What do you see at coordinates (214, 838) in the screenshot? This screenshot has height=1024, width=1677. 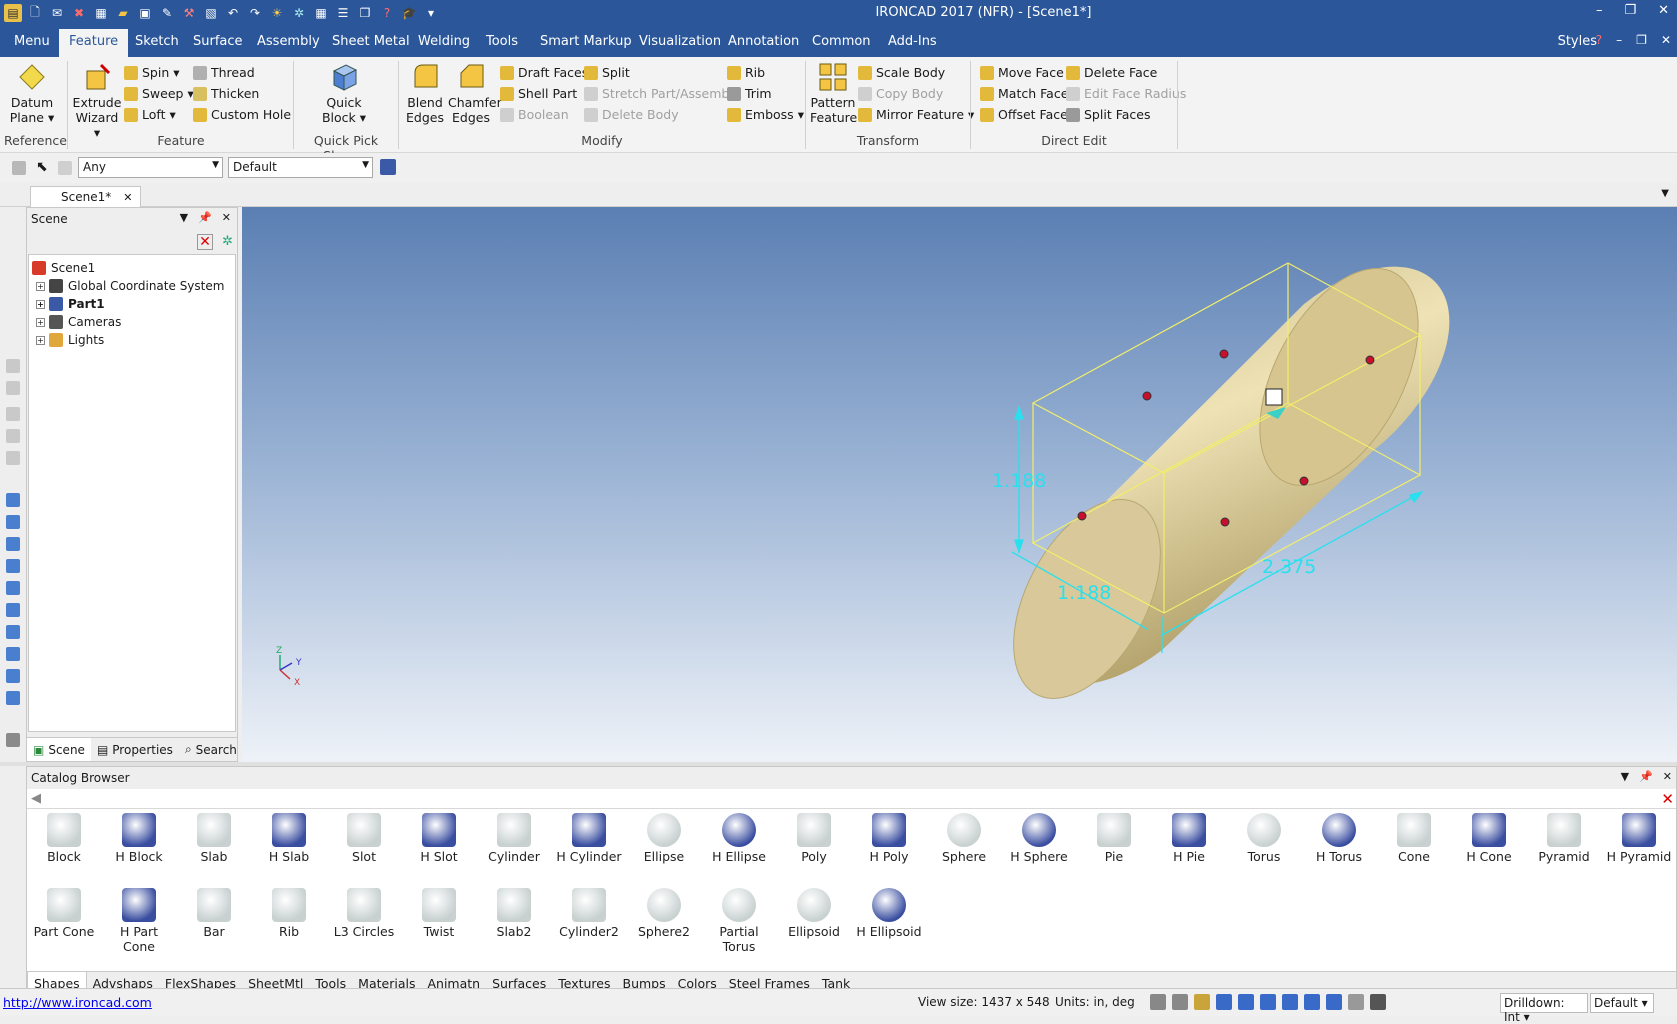 I see `catalog-item-slab: Slab` at bounding box center [214, 838].